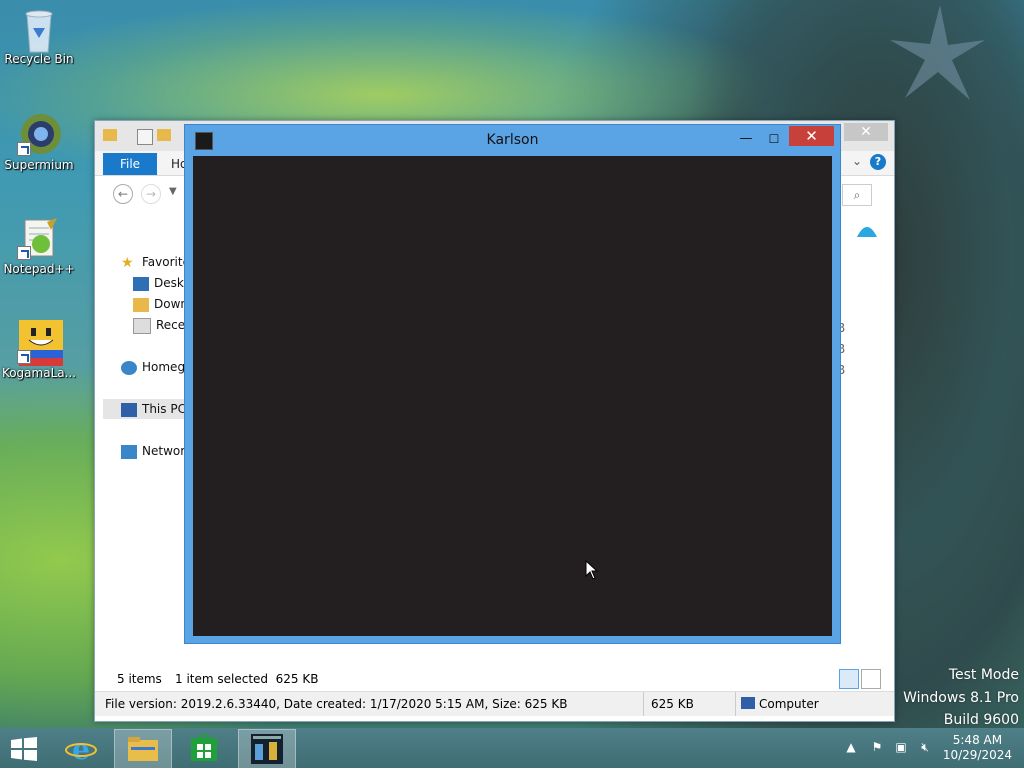 The width and height of the screenshot is (1024, 769). I want to click on store-icon, so click(204, 747).